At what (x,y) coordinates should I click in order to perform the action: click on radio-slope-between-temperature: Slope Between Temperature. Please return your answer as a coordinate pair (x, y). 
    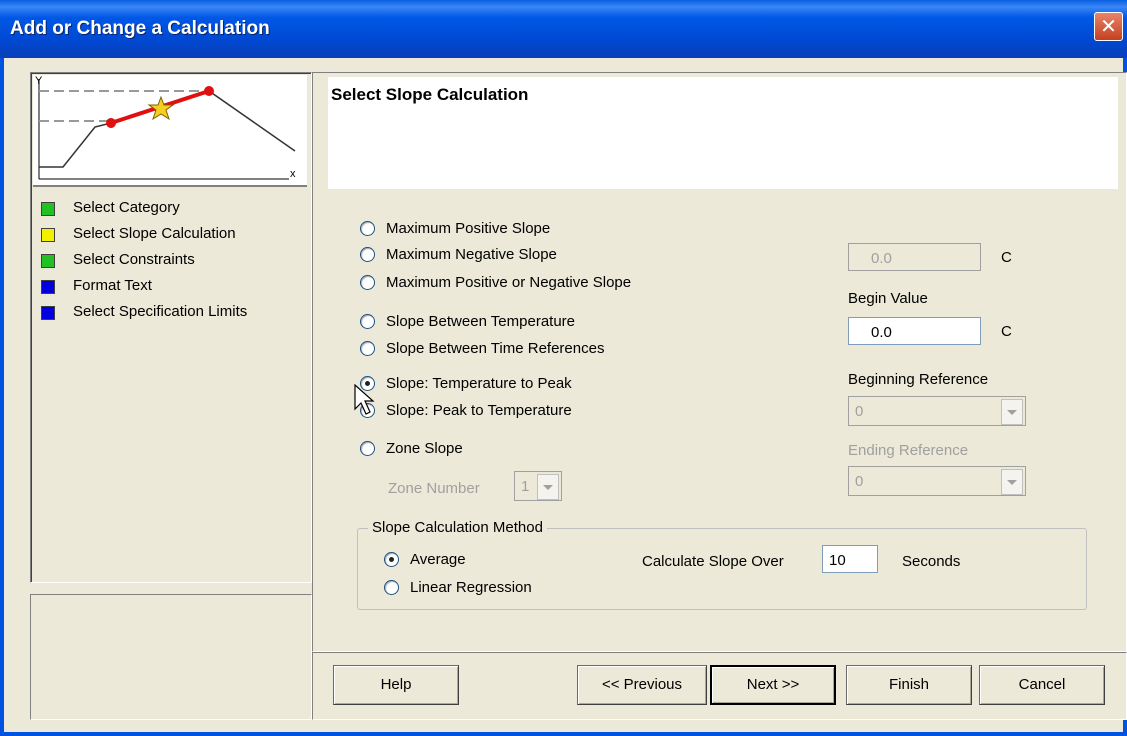
    Looking at the image, I should click on (467, 321).